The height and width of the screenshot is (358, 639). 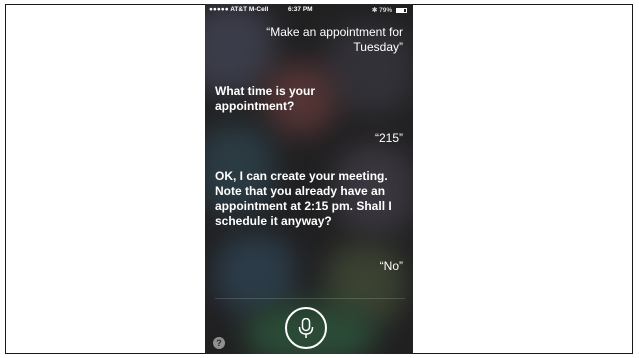 I want to click on help-button: ?, so click(x=219, y=343).